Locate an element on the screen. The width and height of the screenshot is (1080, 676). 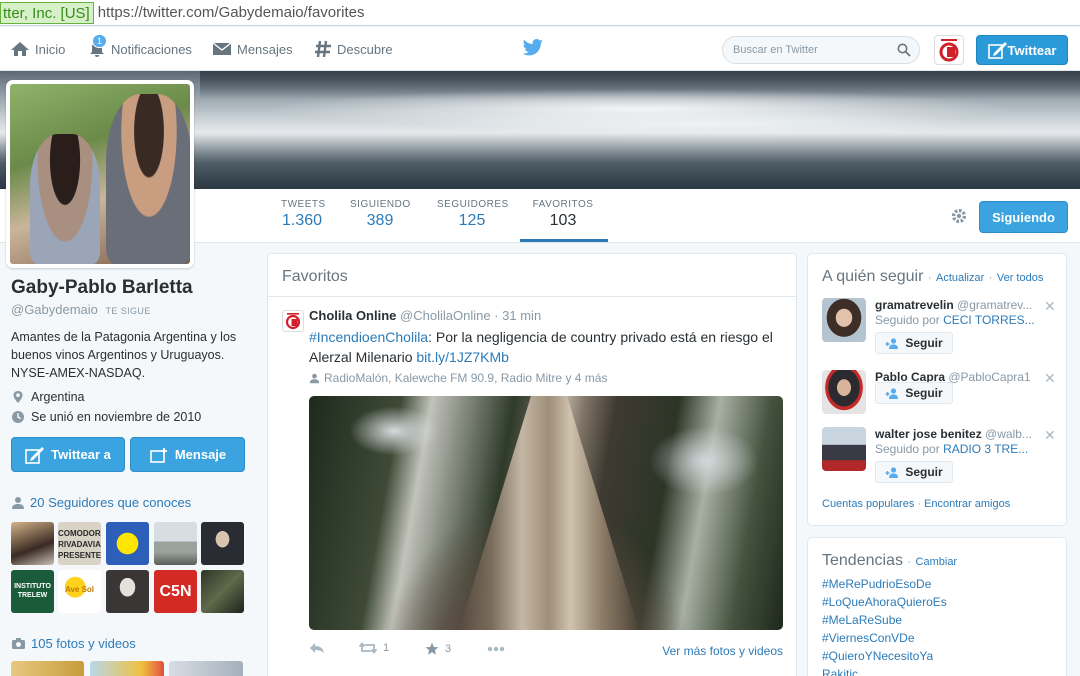
refresh-link: Actualizar is located at coordinates (960, 278).